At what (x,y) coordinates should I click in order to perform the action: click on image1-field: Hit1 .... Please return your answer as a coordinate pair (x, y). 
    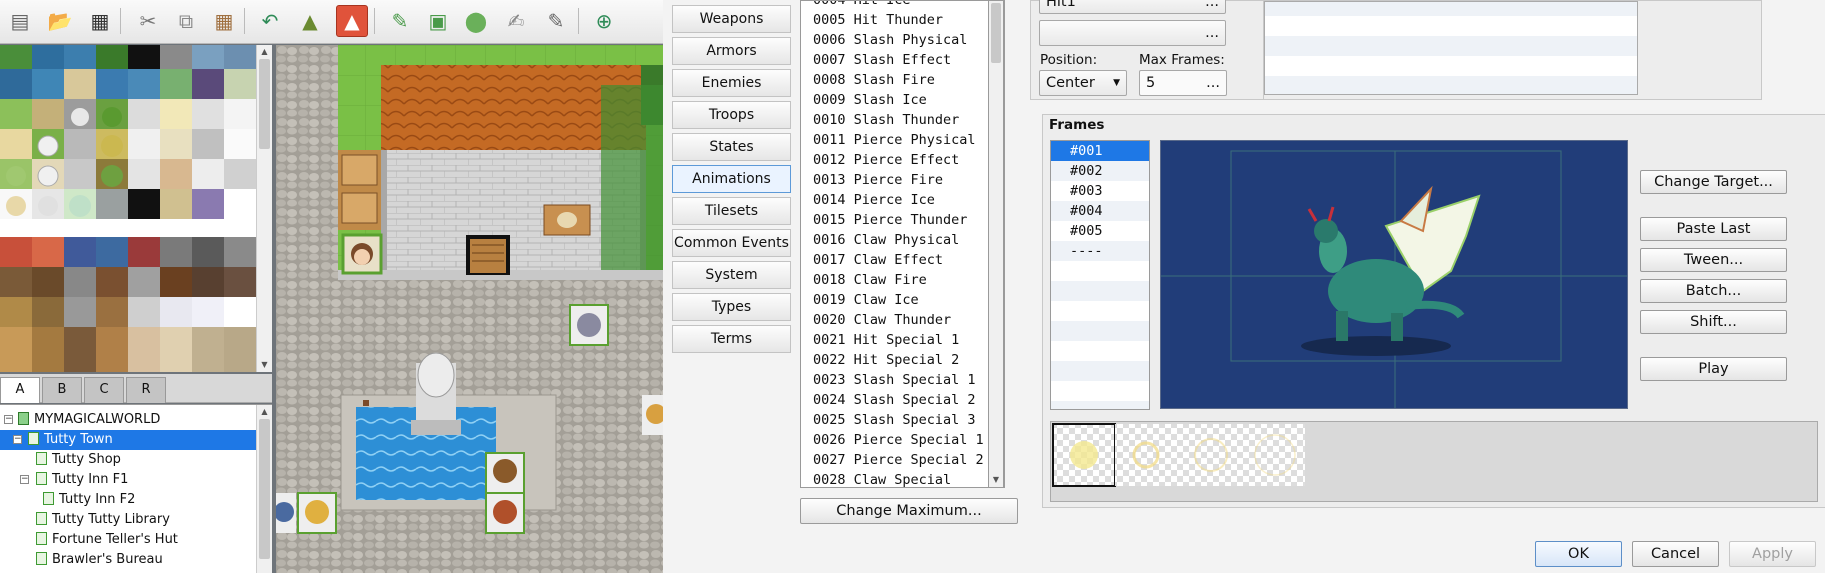
    Looking at the image, I should click on (1132, 7).